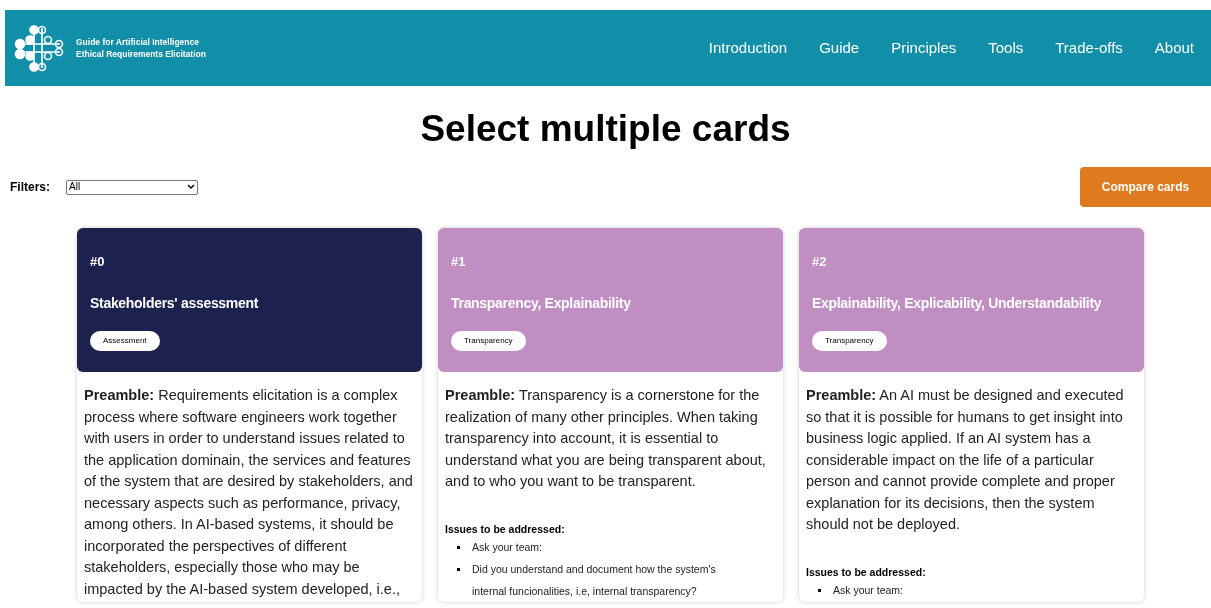 The image size is (1211, 608). What do you see at coordinates (40, 48) in the screenshot?
I see `logo-icon` at bounding box center [40, 48].